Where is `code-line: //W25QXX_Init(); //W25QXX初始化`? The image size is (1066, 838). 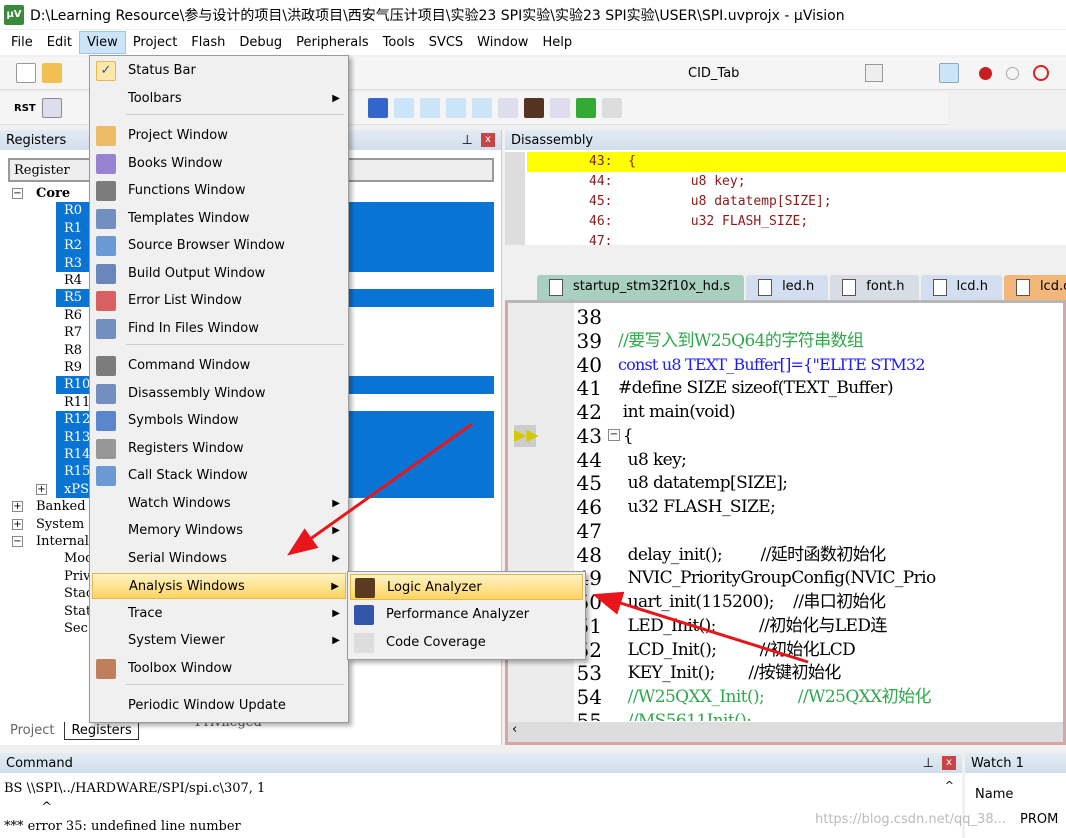 code-line: //W25QXX_Init(); //W25QXX初始化 is located at coordinates (775, 697).